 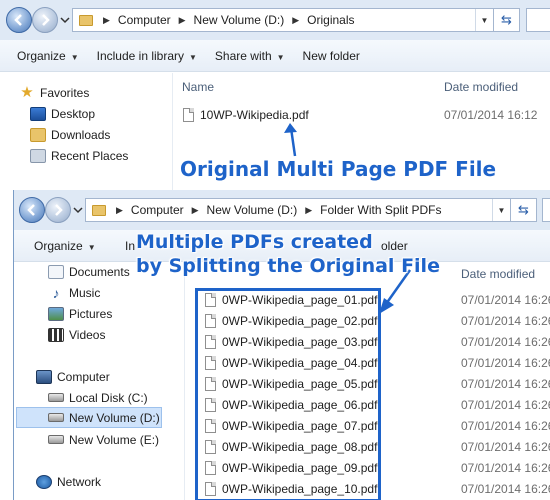 I want to click on nav-favorites: ★ Favorites, so click(x=54, y=92).